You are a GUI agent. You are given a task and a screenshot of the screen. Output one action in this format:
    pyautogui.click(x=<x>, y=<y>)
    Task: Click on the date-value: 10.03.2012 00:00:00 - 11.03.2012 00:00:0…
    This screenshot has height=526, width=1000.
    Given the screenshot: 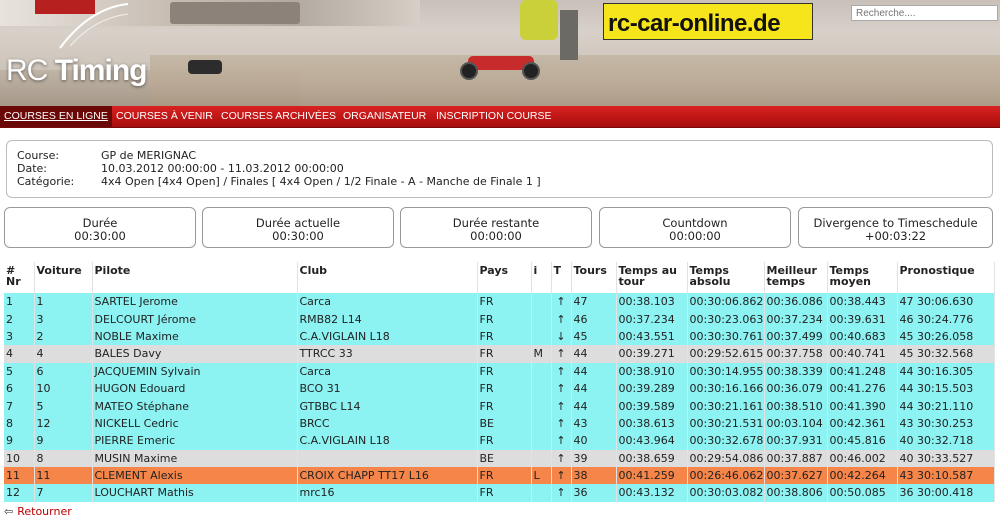 What is the action you would take?
    pyautogui.click(x=222, y=168)
    